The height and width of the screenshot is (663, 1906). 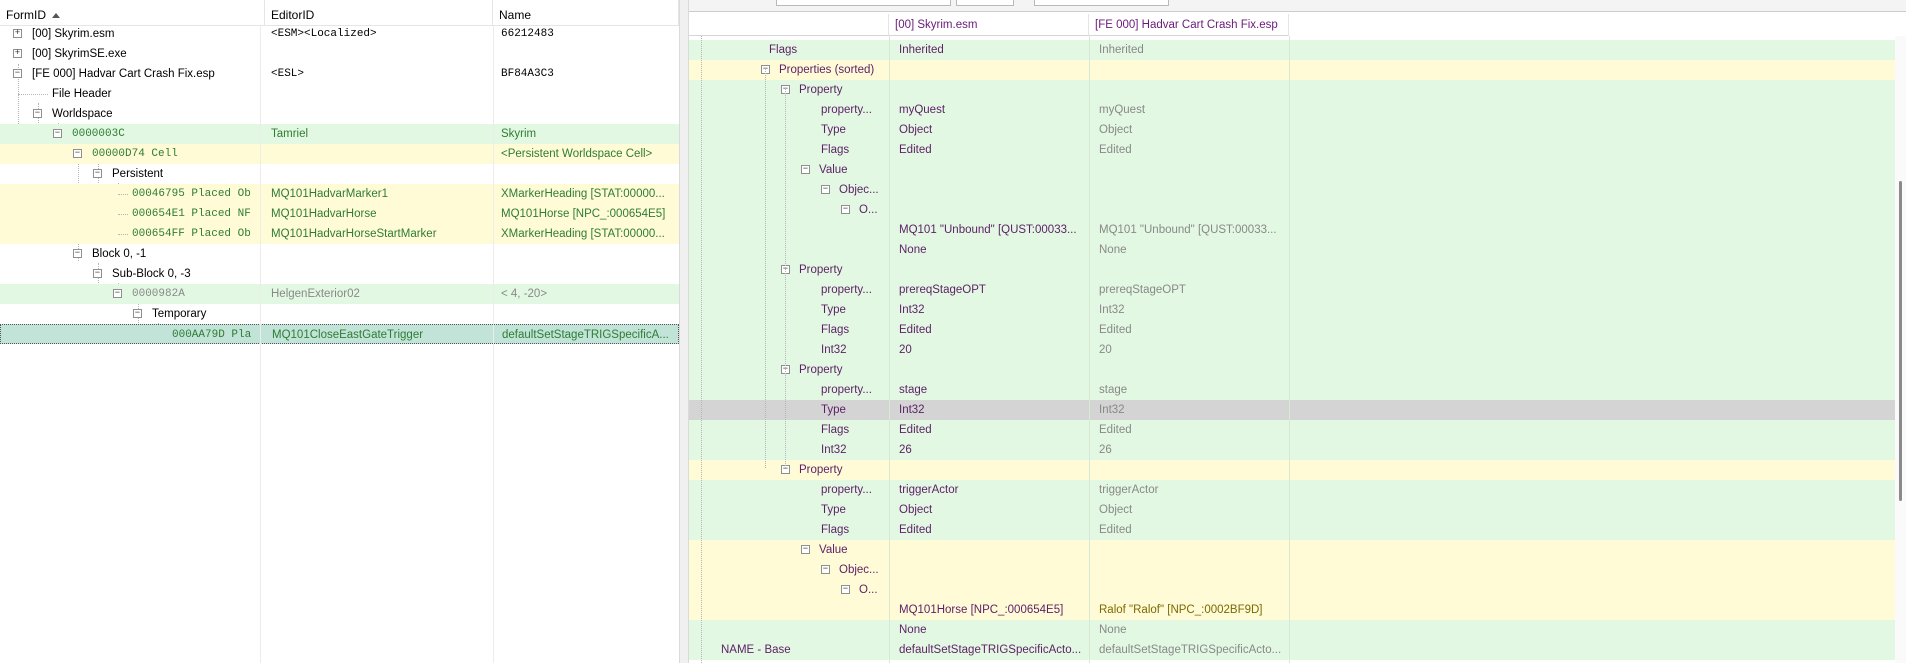 What do you see at coordinates (123, 234) in the screenshot?
I see `tree-guide-line` at bounding box center [123, 234].